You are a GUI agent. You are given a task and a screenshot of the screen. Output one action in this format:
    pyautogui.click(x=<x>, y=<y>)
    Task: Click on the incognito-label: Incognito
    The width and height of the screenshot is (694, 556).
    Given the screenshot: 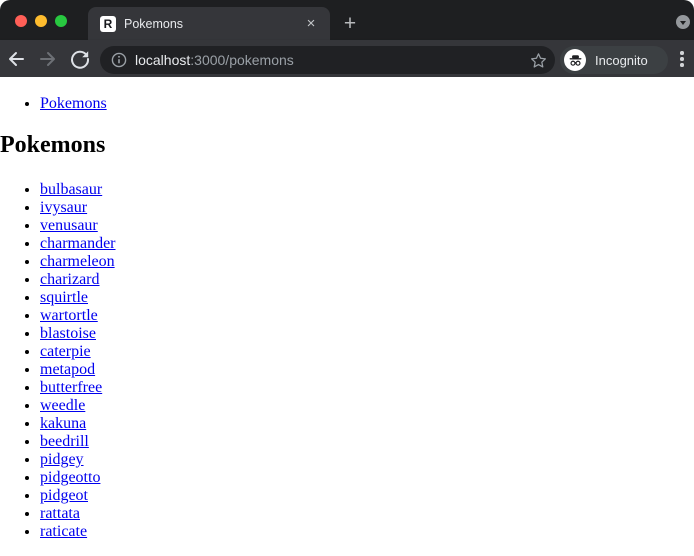 What is the action you would take?
    pyautogui.click(x=621, y=60)
    